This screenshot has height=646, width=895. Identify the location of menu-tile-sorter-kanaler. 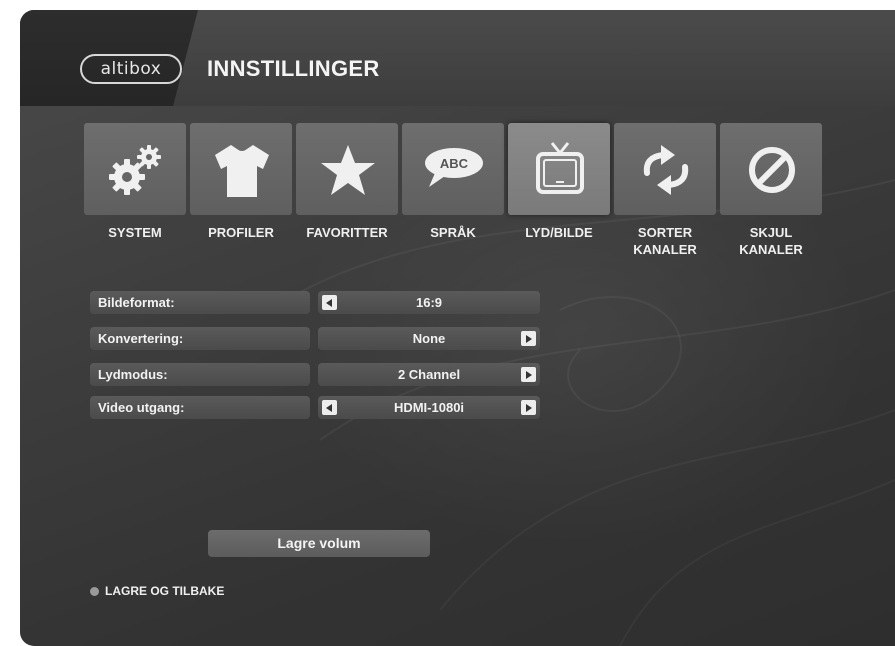
(665, 169).